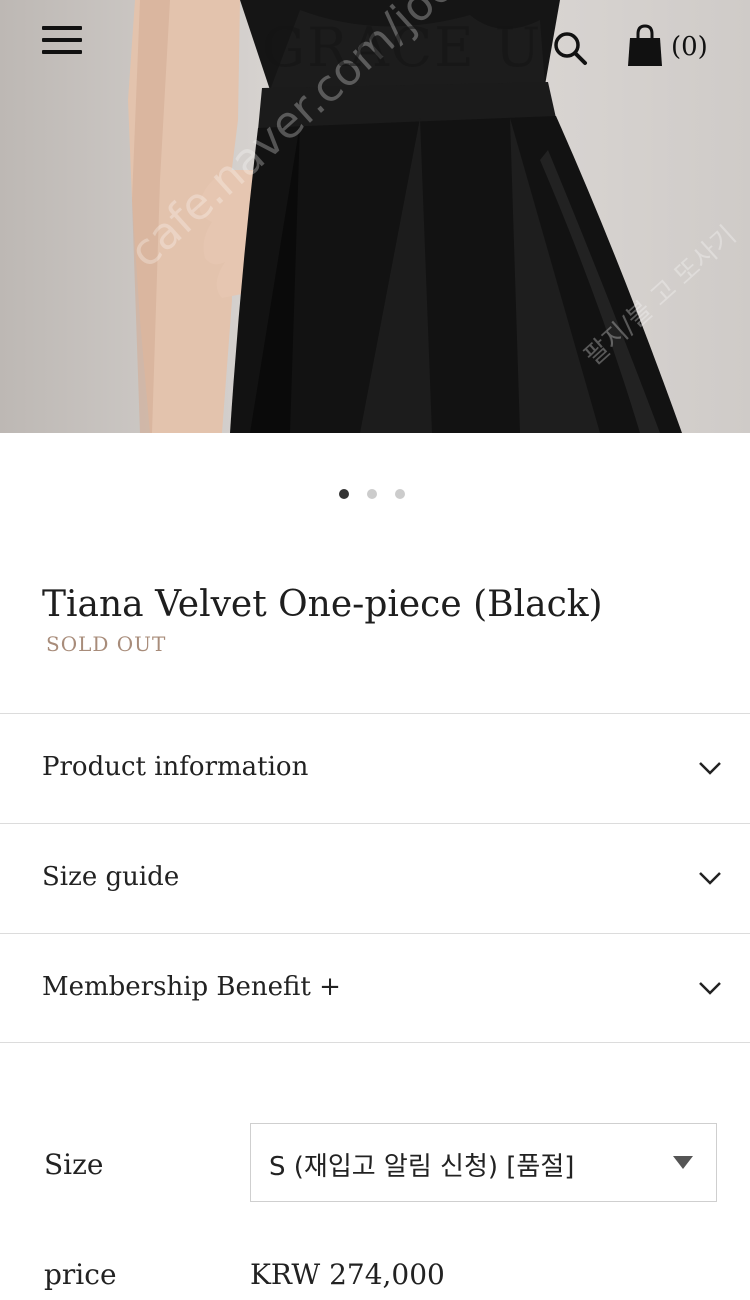 This screenshot has height=1300, width=750. What do you see at coordinates (347, 1274) in the screenshot?
I see `price-value: KRW 274,000` at bounding box center [347, 1274].